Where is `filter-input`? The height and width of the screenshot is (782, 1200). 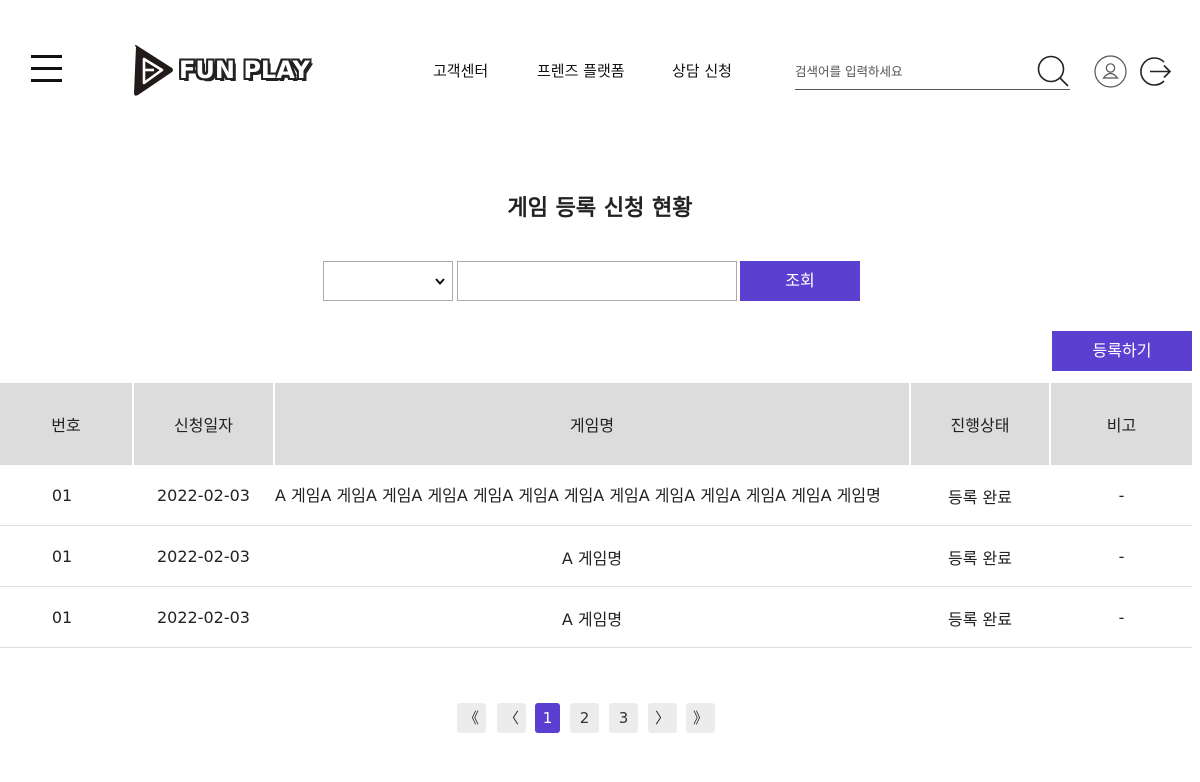
filter-input is located at coordinates (597, 281).